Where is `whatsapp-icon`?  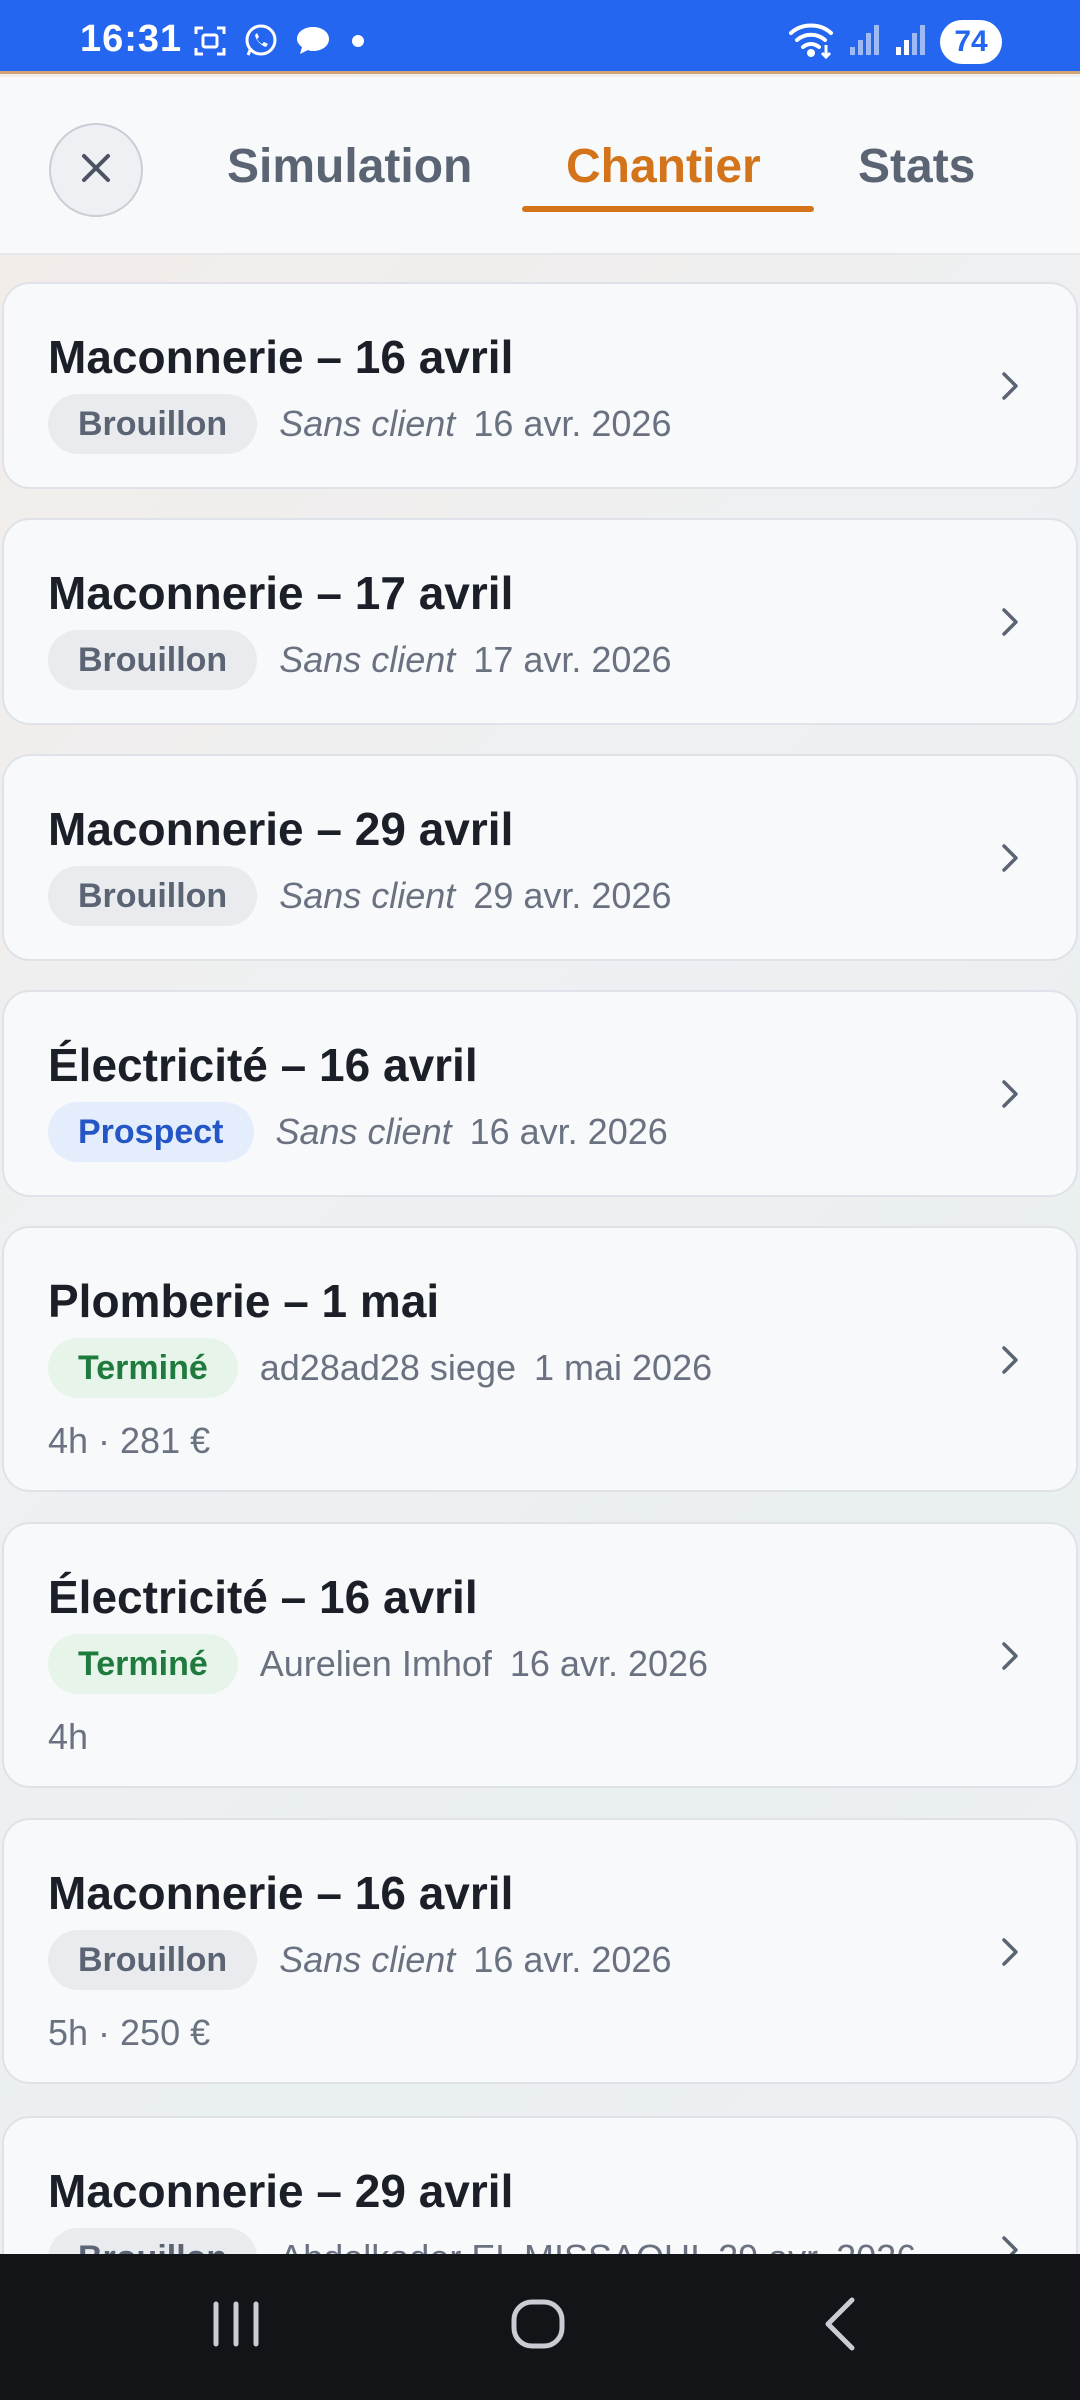 whatsapp-icon is located at coordinates (261, 41).